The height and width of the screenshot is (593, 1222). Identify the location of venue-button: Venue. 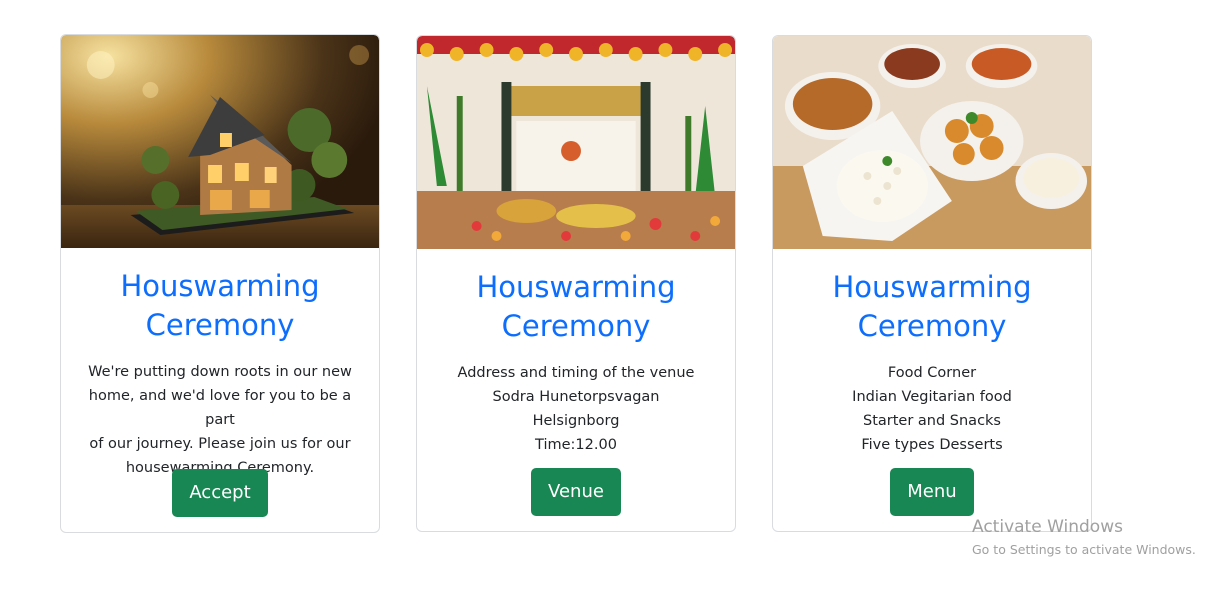
(576, 492).